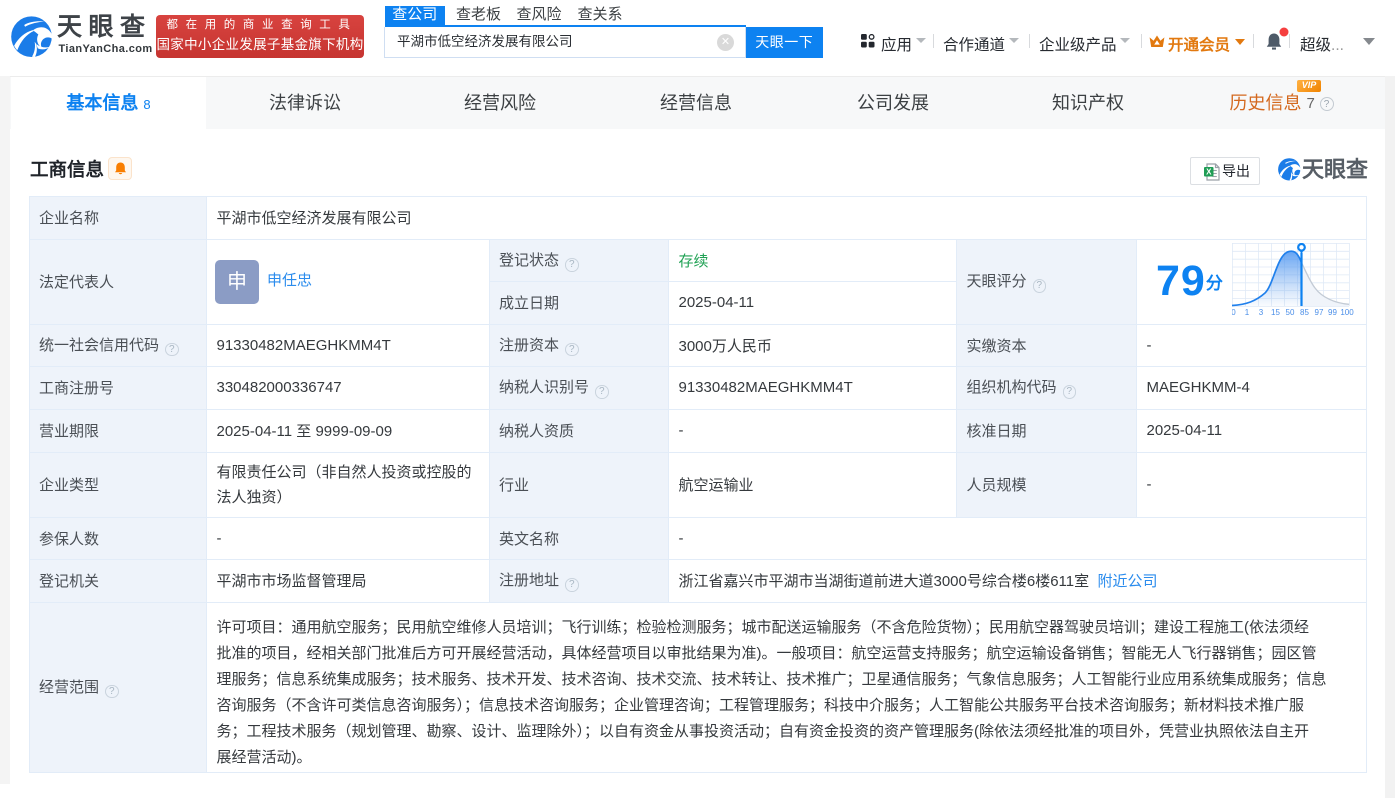  Describe the element at coordinates (1275, 312) in the screenshot. I see `svg-text: 15` at that location.